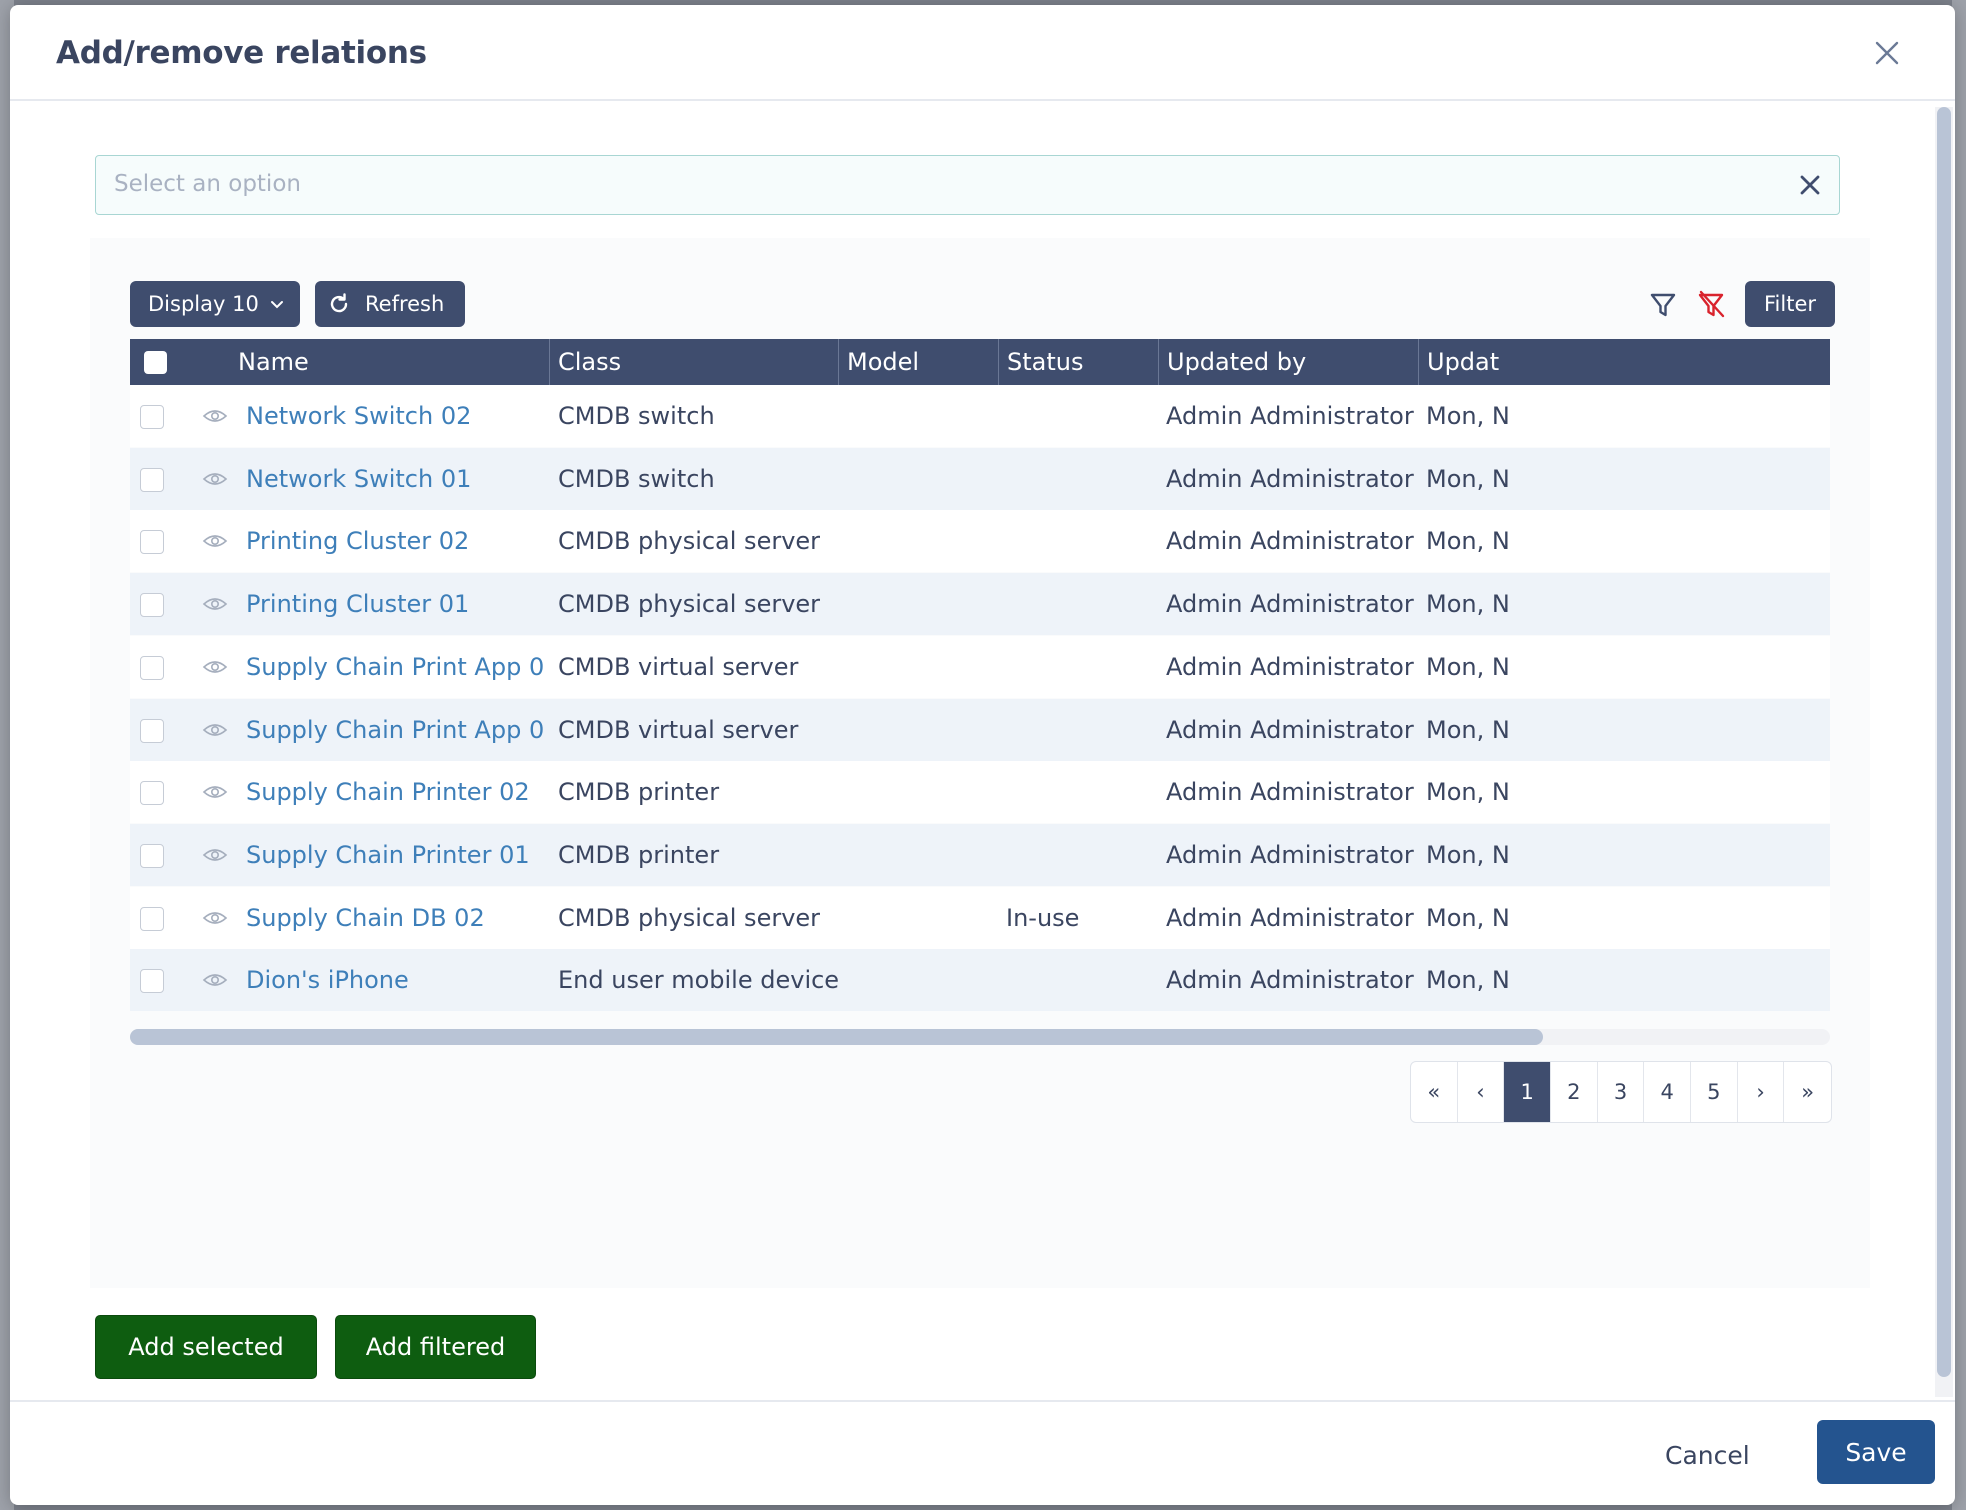 This screenshot has width=1966, height=1510. Describe the element at coordinates (1711, 305) in the screenshot. I see `filter-clear-icon` at that location.